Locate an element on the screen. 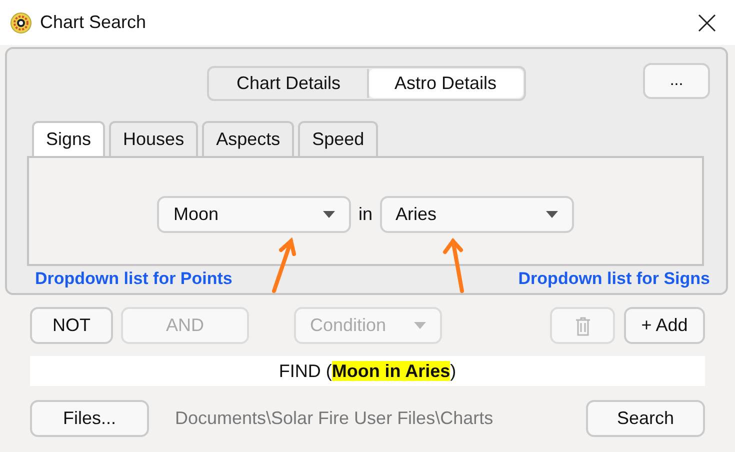  tab: Speed is located at coordinates (338, 138).